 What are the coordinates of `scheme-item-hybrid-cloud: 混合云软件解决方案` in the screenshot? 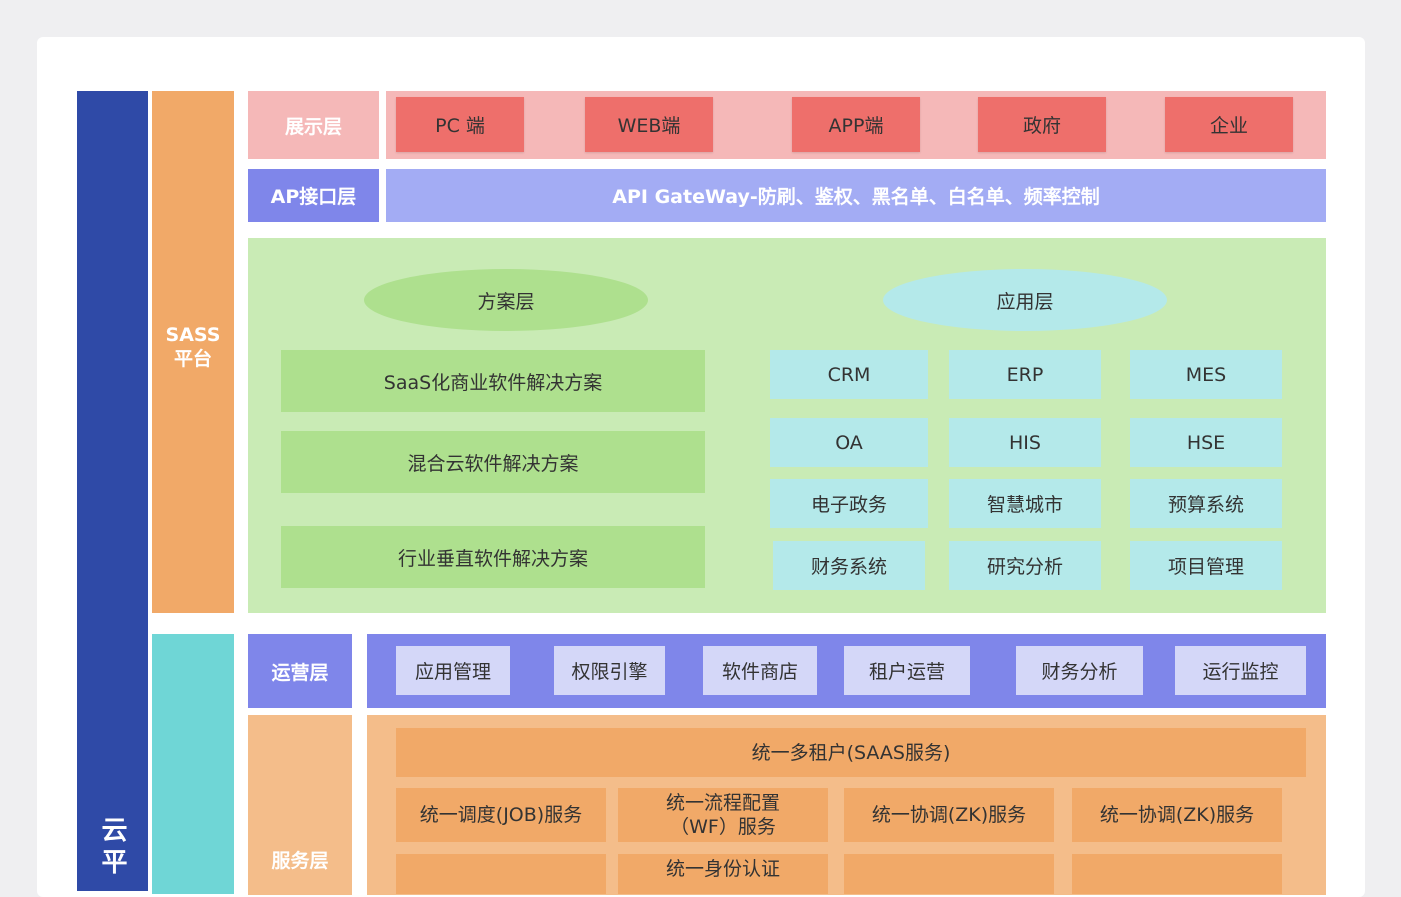 It's located at (493, 462).